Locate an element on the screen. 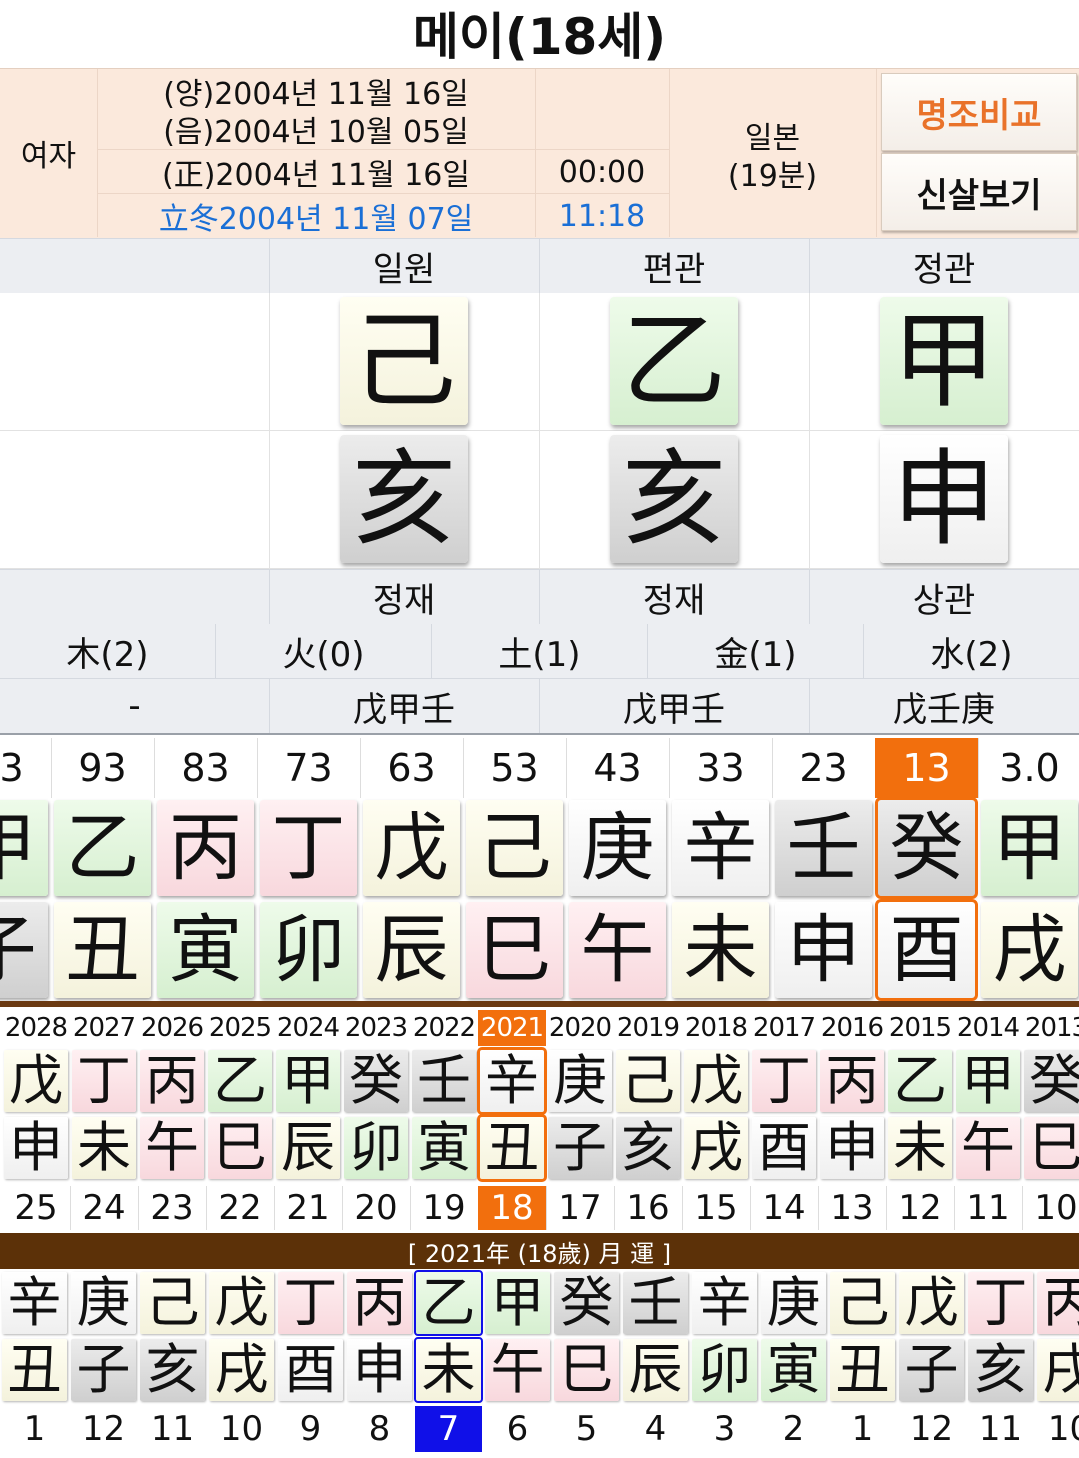  year-label: 2015 is located at coordinates (920, 1028).